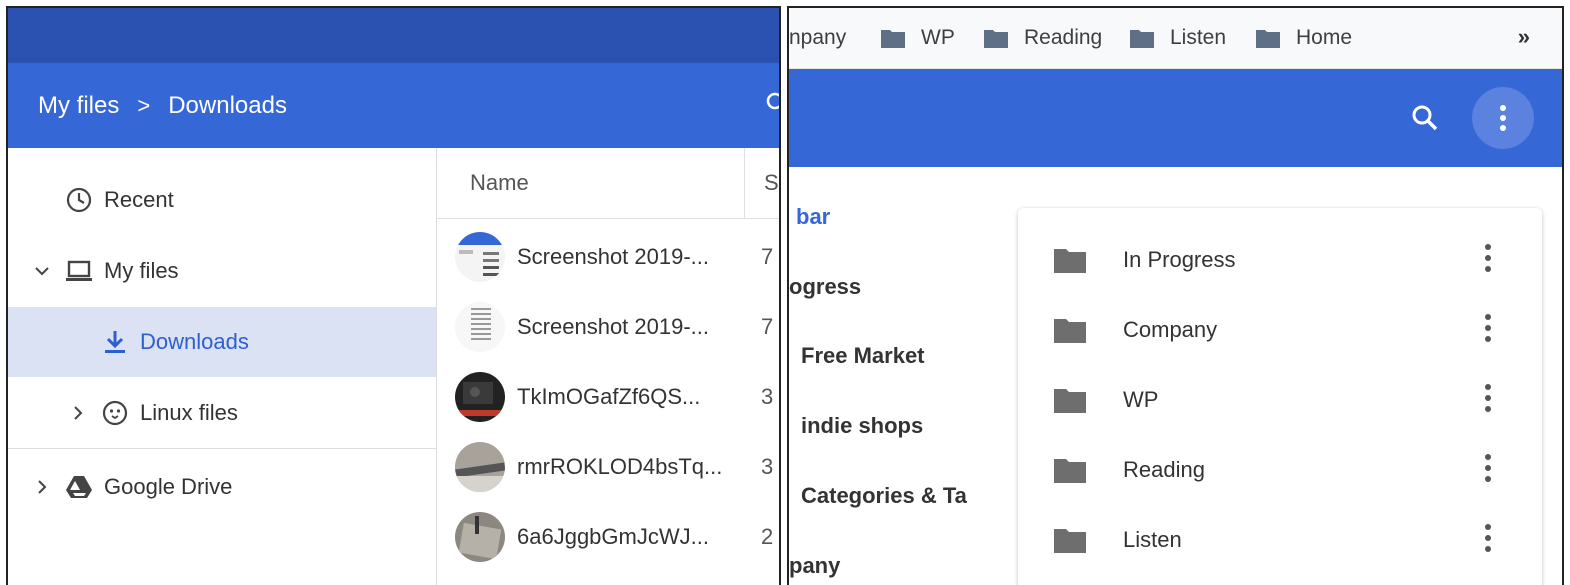 Image resolution: width=1570 pixels, height=585 pixels. I want to click on column-header-name: Name, so click(499, 183).